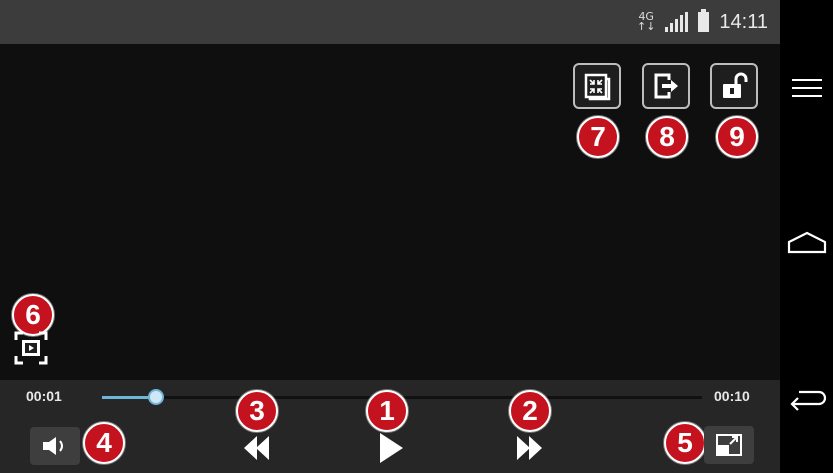 The width and height of the screenshot is (833, 473). Describe the element at coordinates (156, 397) in the screenshot. I see `seek-bar-thumb` at that location.